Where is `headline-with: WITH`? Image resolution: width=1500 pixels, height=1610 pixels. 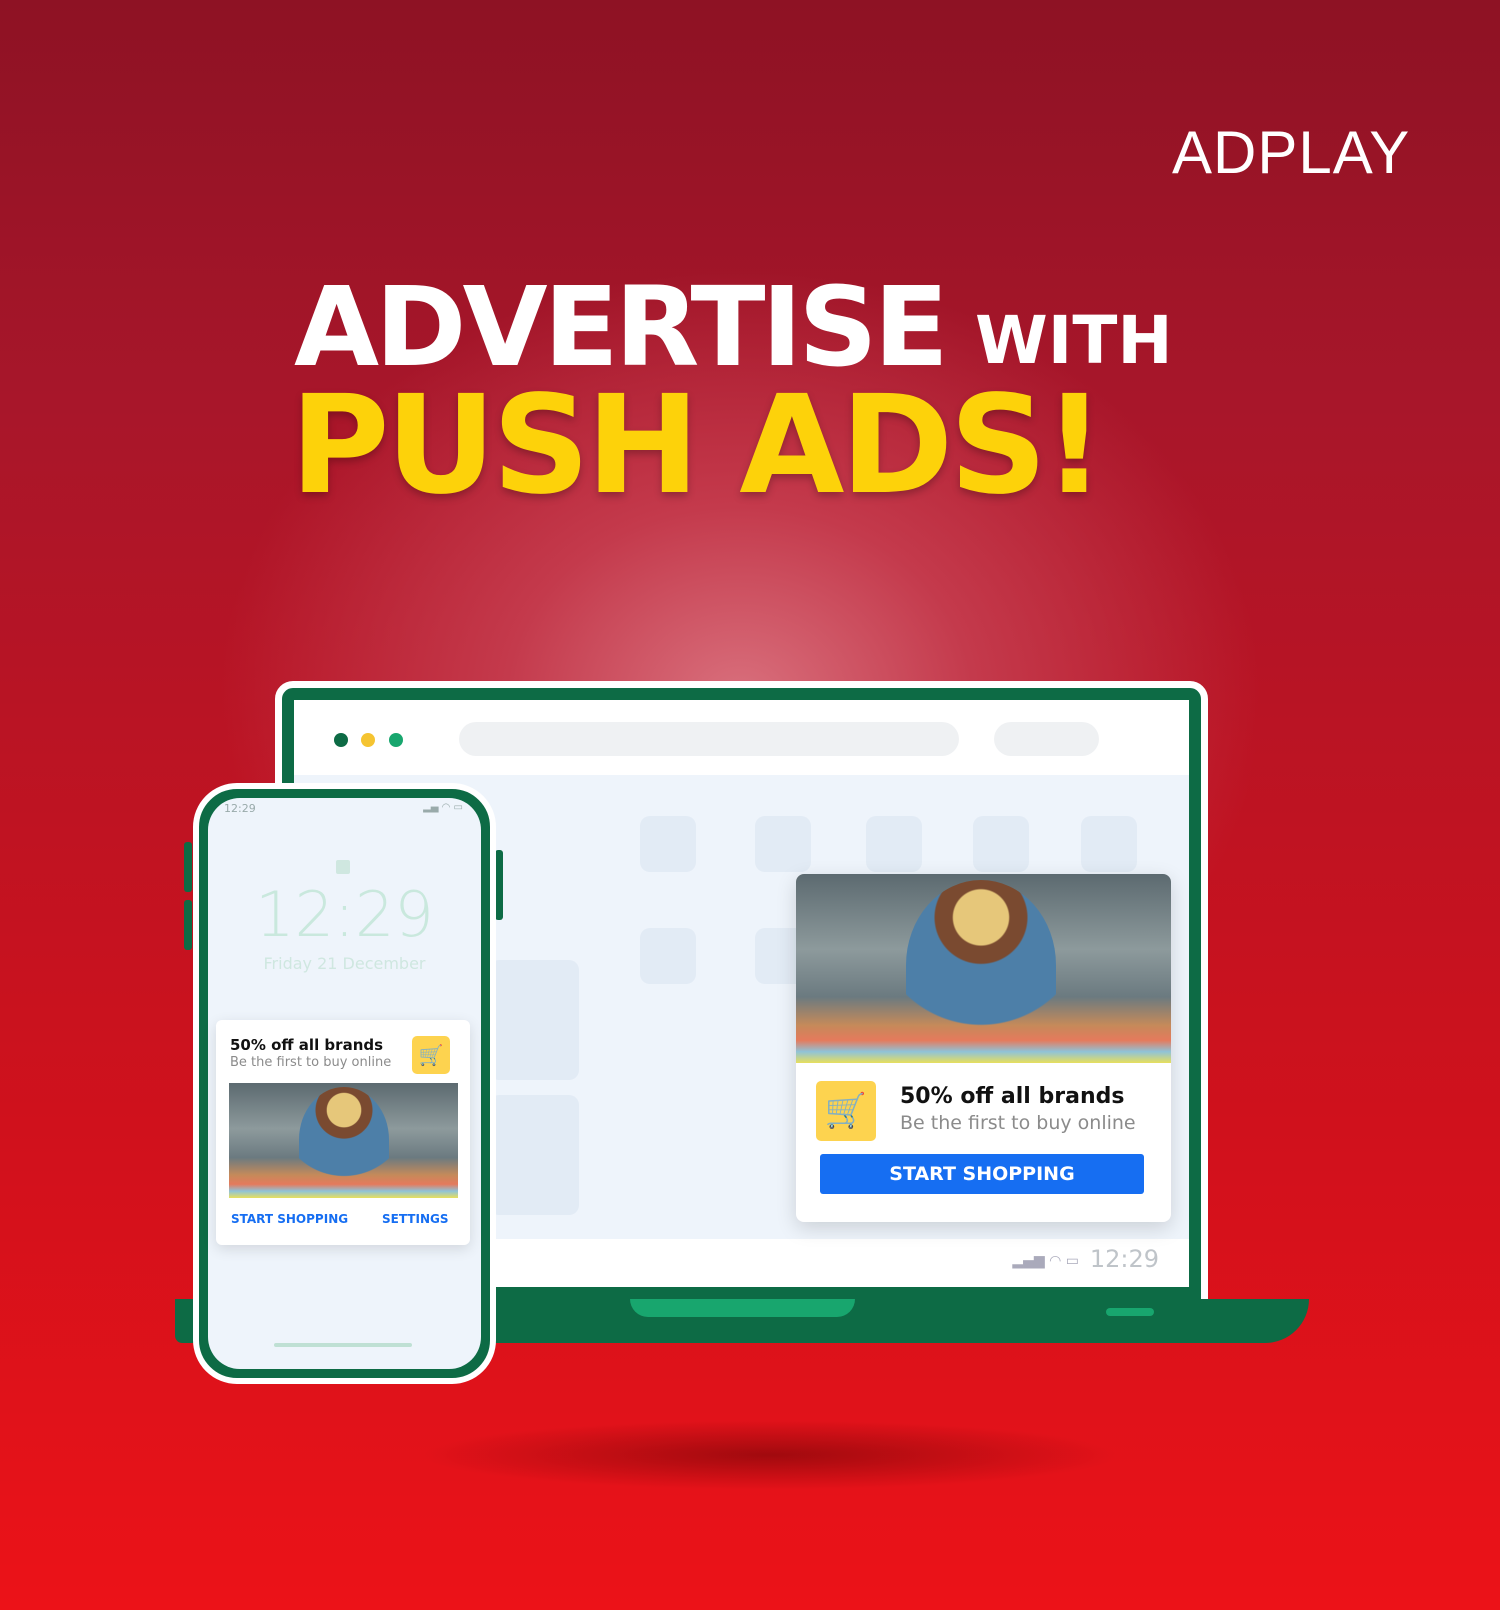
headline-with: WITH is located at coordinates (1074, 340).